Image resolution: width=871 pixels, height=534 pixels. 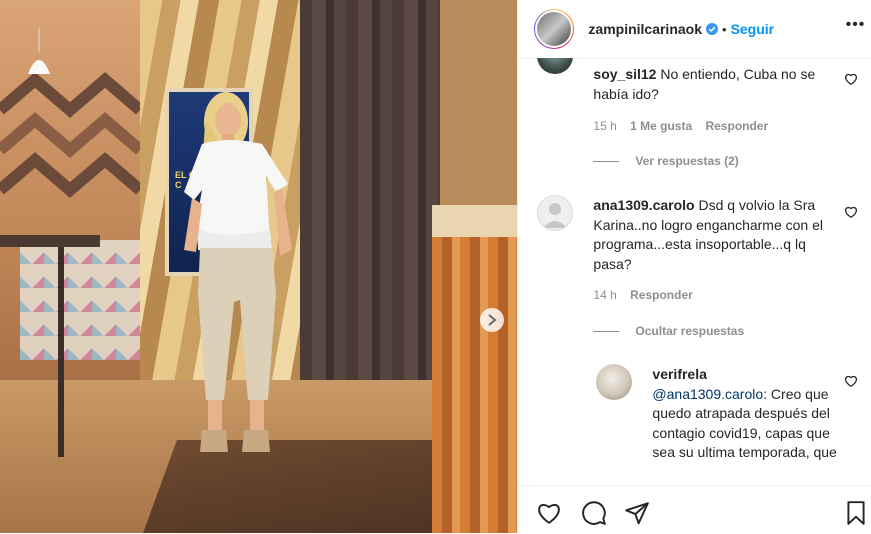 I want to click on next-photo-button, so click(x=492, y=320).